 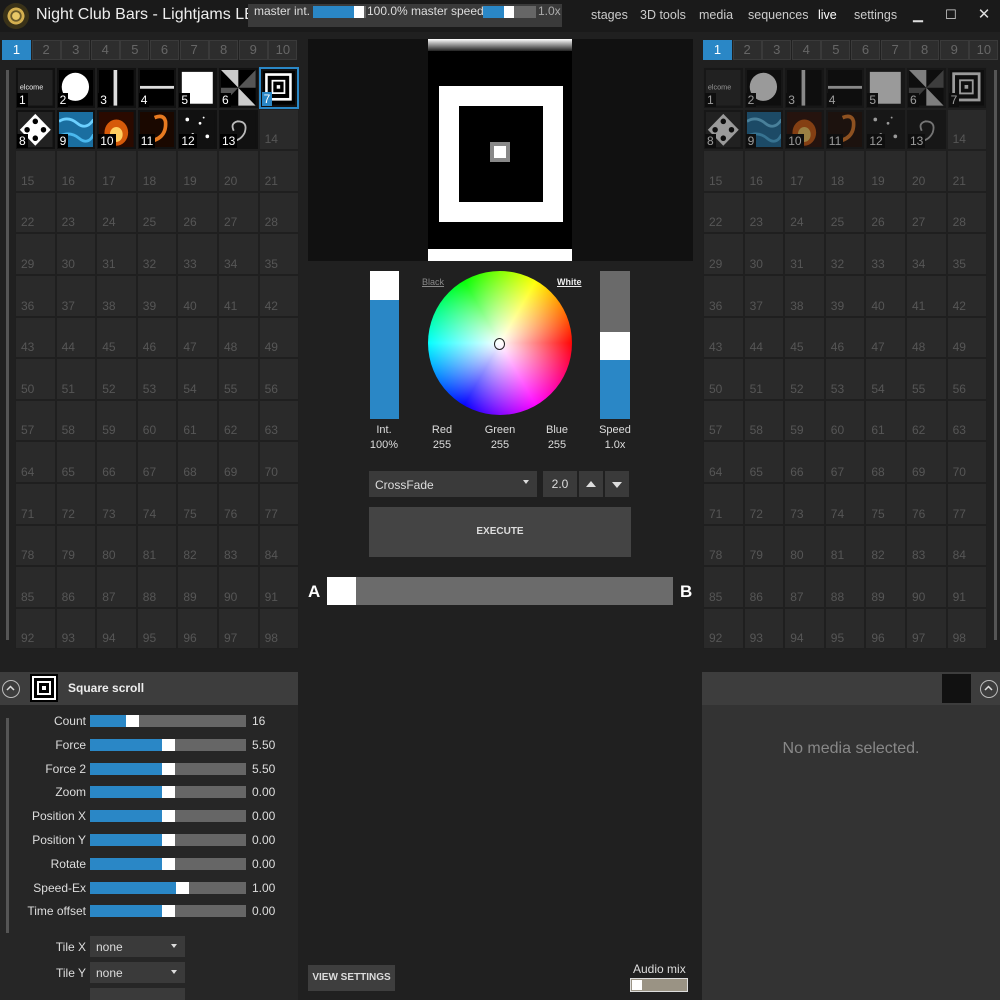 I want to click on right-effect-slot-13: 13, so click(x=926, y=129).